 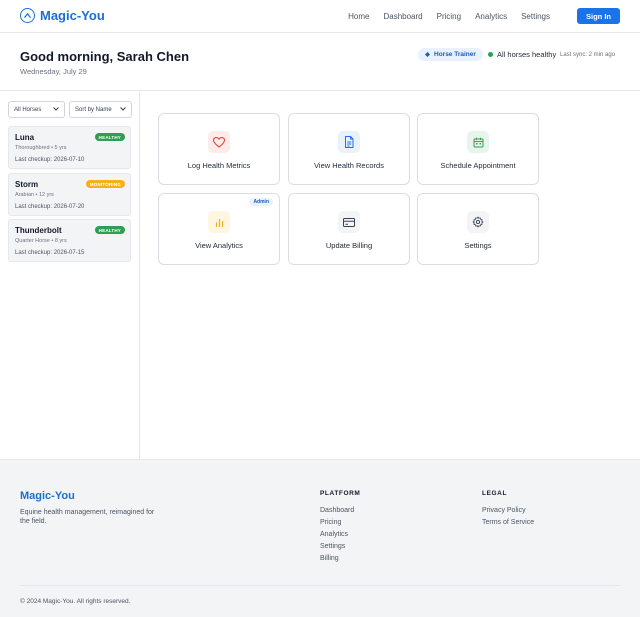 I want to click on footer-brand: Magic-You, so click(x=47, y=496).